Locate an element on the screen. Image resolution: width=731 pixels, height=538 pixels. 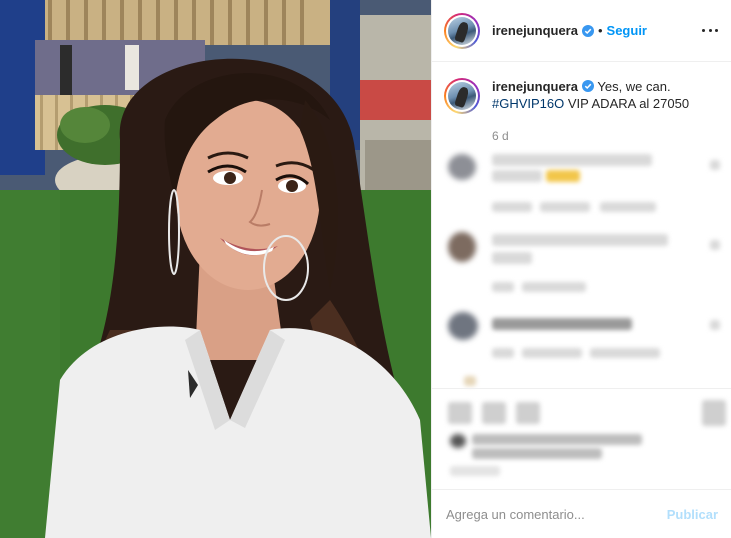
caption-avatar is located at coordinates (462, 96).